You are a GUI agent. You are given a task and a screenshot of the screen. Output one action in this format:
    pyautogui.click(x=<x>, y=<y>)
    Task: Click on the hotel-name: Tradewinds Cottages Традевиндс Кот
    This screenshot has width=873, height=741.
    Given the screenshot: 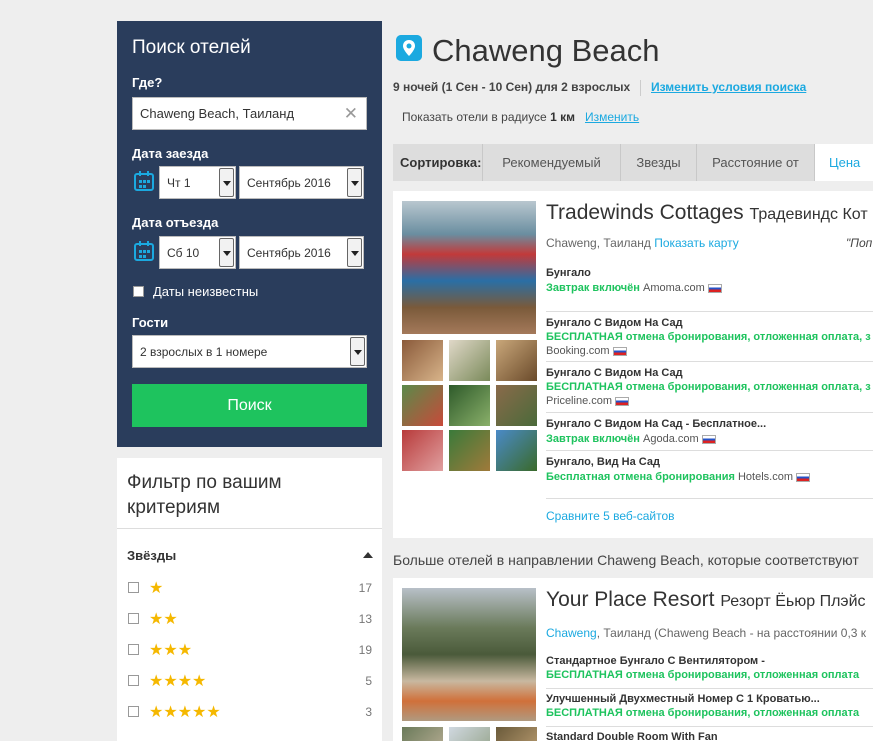 What is the action you would take?
    pyautogui.click(x=707, y=213)
    